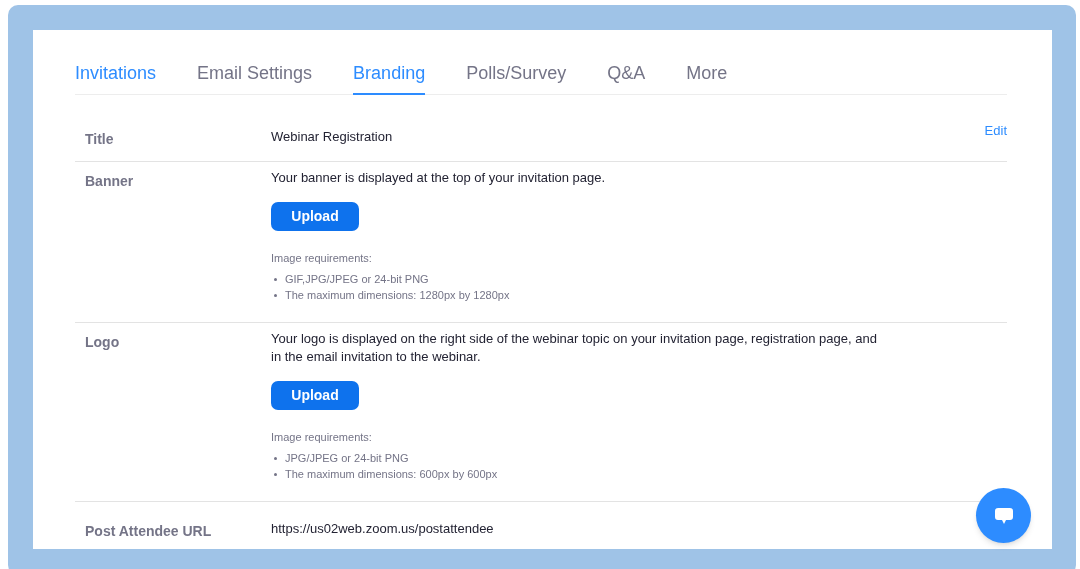 The height and width of the screenshot is (569, 1080). What do you see at coordinates (148, 531) in the screenshot?
I see `row-label: Post Attendee URL` at bounding box center [148, 531].